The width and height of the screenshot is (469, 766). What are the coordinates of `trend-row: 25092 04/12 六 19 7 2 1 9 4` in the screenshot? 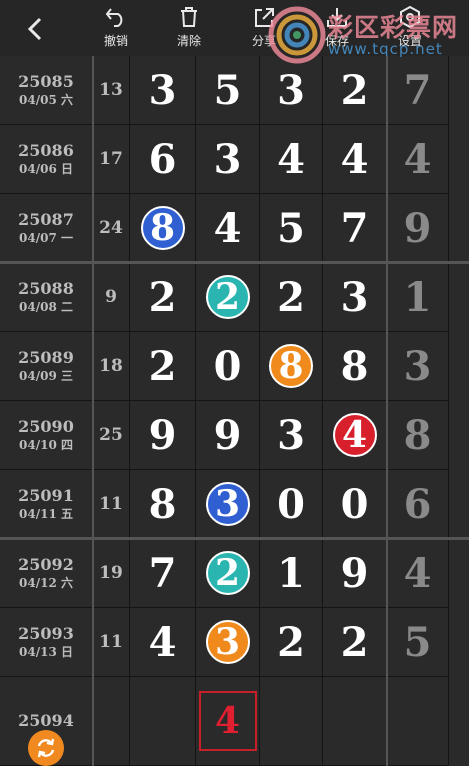 It's located at (234, 573).